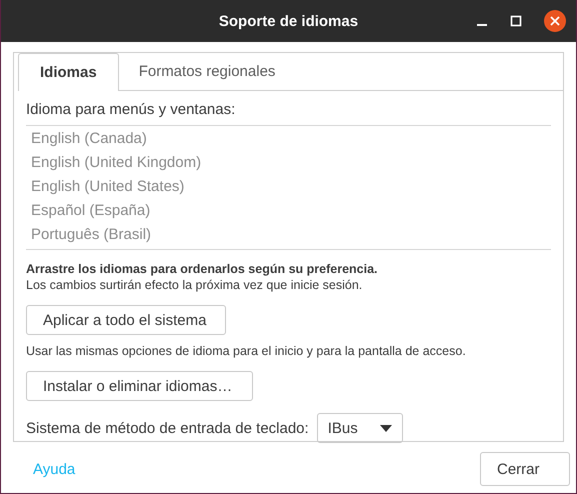  I want to click on note-text: Los cambios surtirán efecto la próxima vez que inicie sesión., so click(195, 285).